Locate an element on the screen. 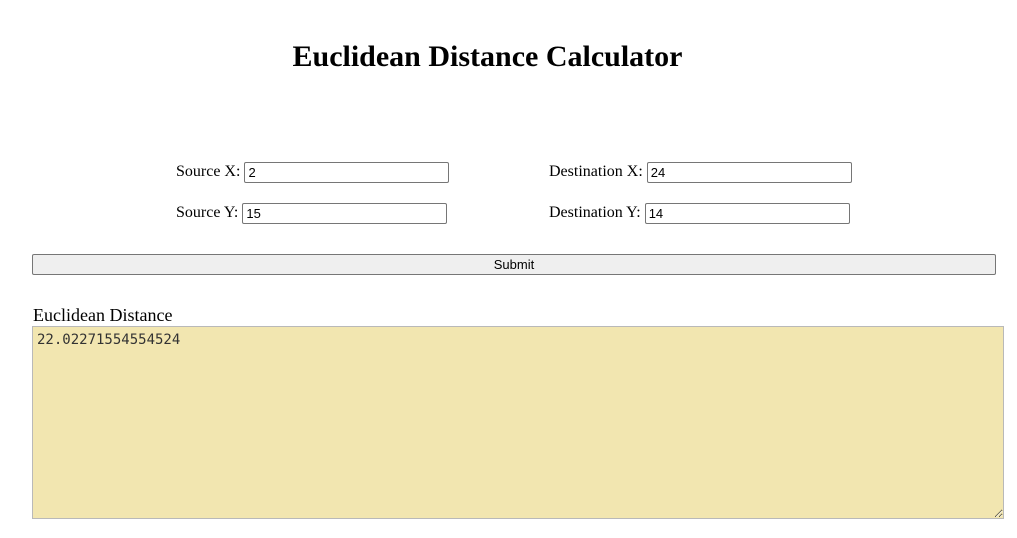  submit-button: Submit is located at coordinates (514, 264).